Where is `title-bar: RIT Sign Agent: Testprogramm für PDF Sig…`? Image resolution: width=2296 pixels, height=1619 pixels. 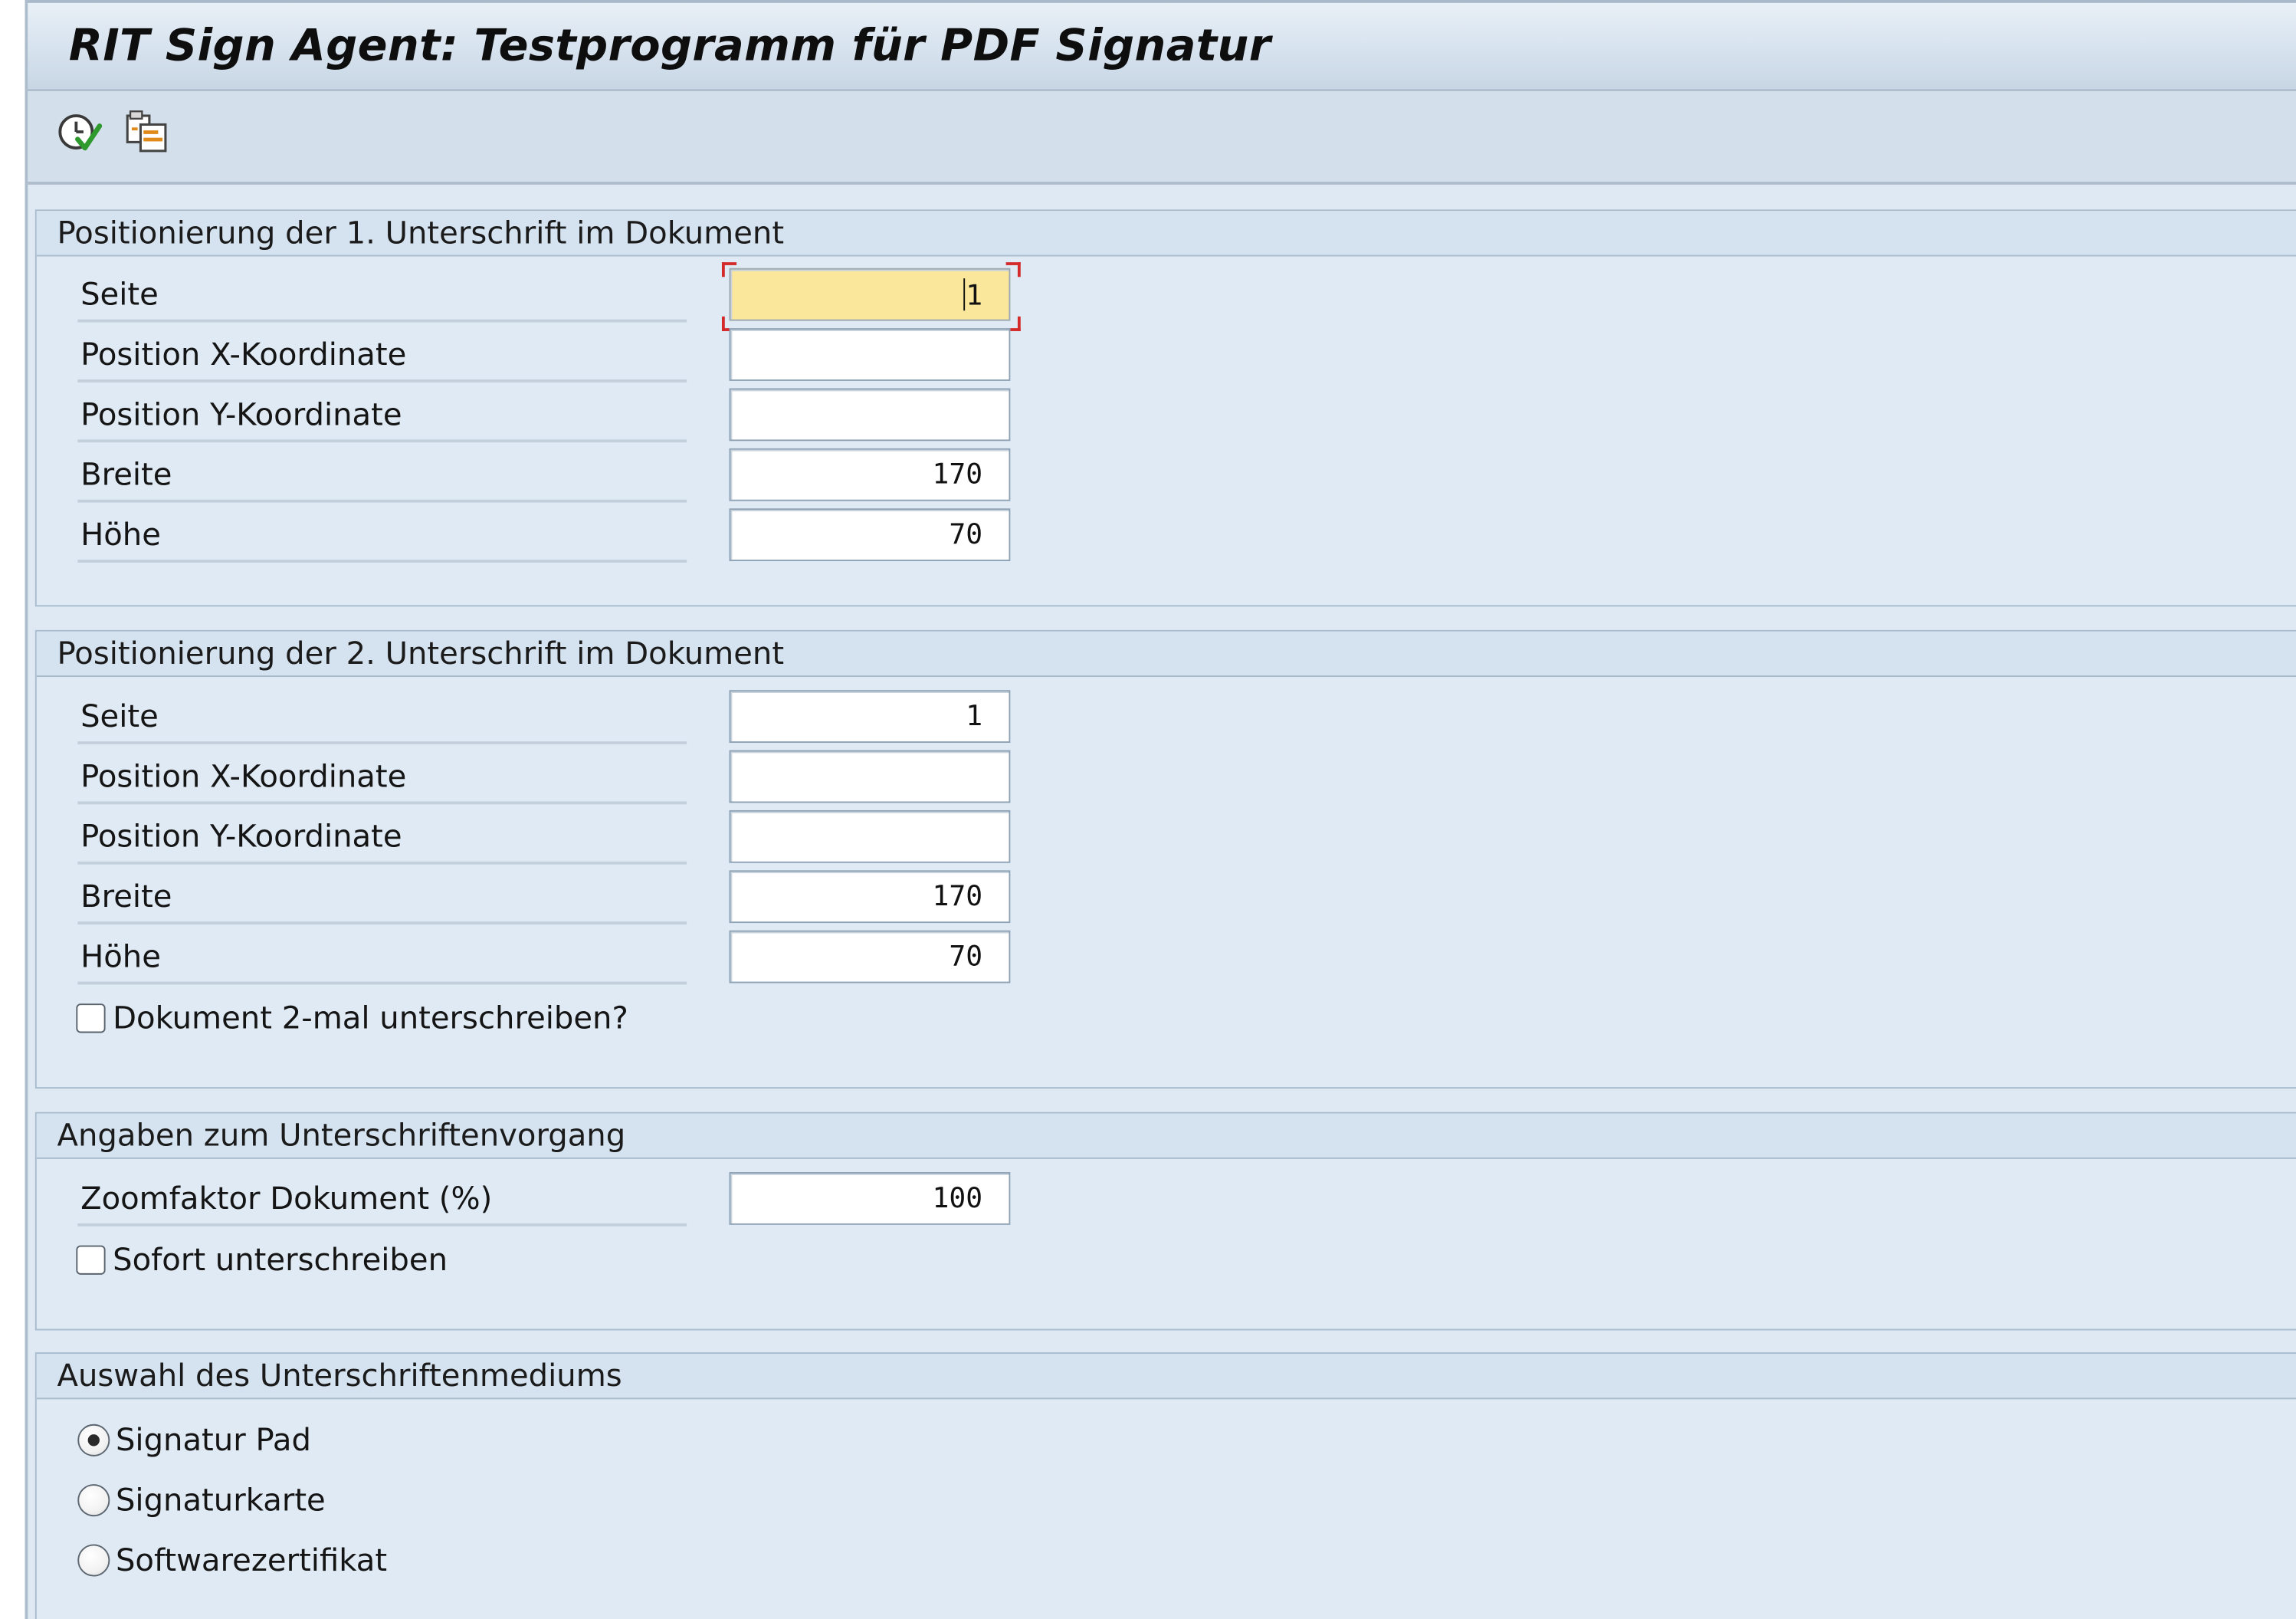 title-bar: RIT Sign Agent: Testprogramm für PDF Sig… is located at coordinates (1162, 45).